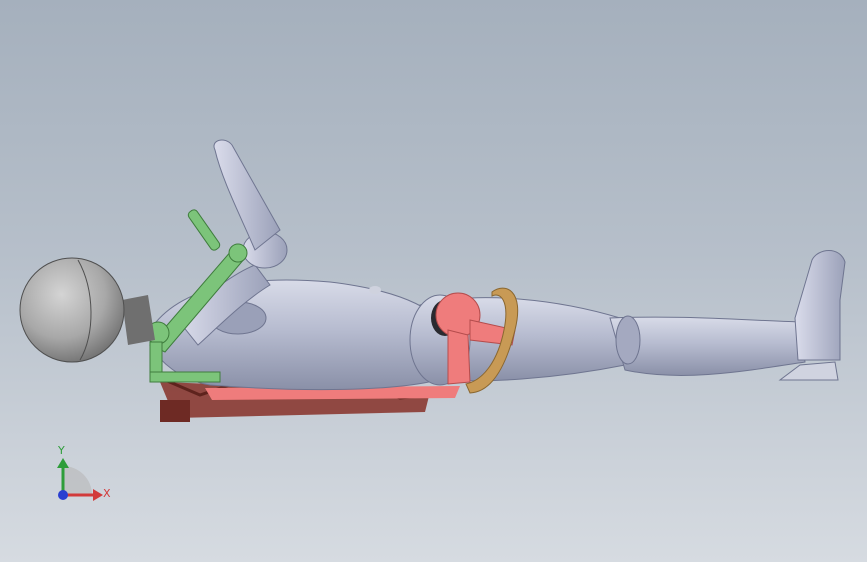 This screenshot has width=867, height=562. I want to click on head, so click(72, 310).